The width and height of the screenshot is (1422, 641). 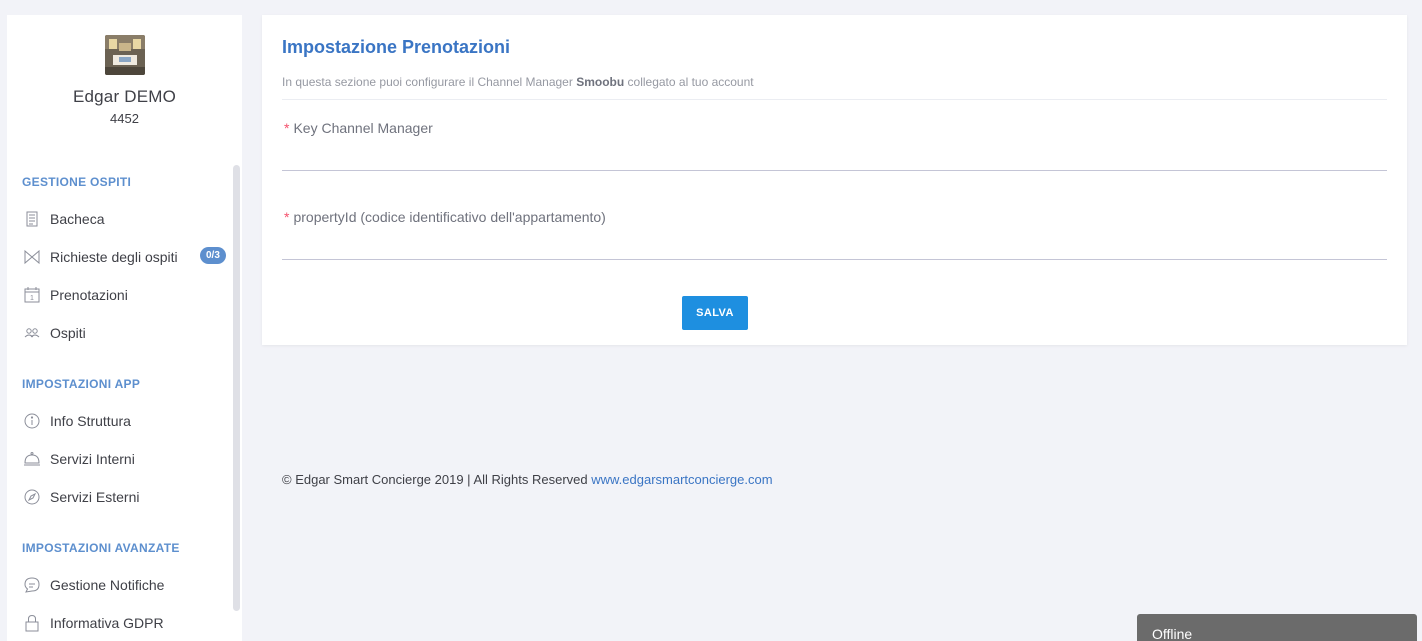 What do you see at coordinates (81, 384) in the screenshot?
I see `section-title-impostazioni-app: IMPOSTAZIONI APP` at bounding box center [81, 384].